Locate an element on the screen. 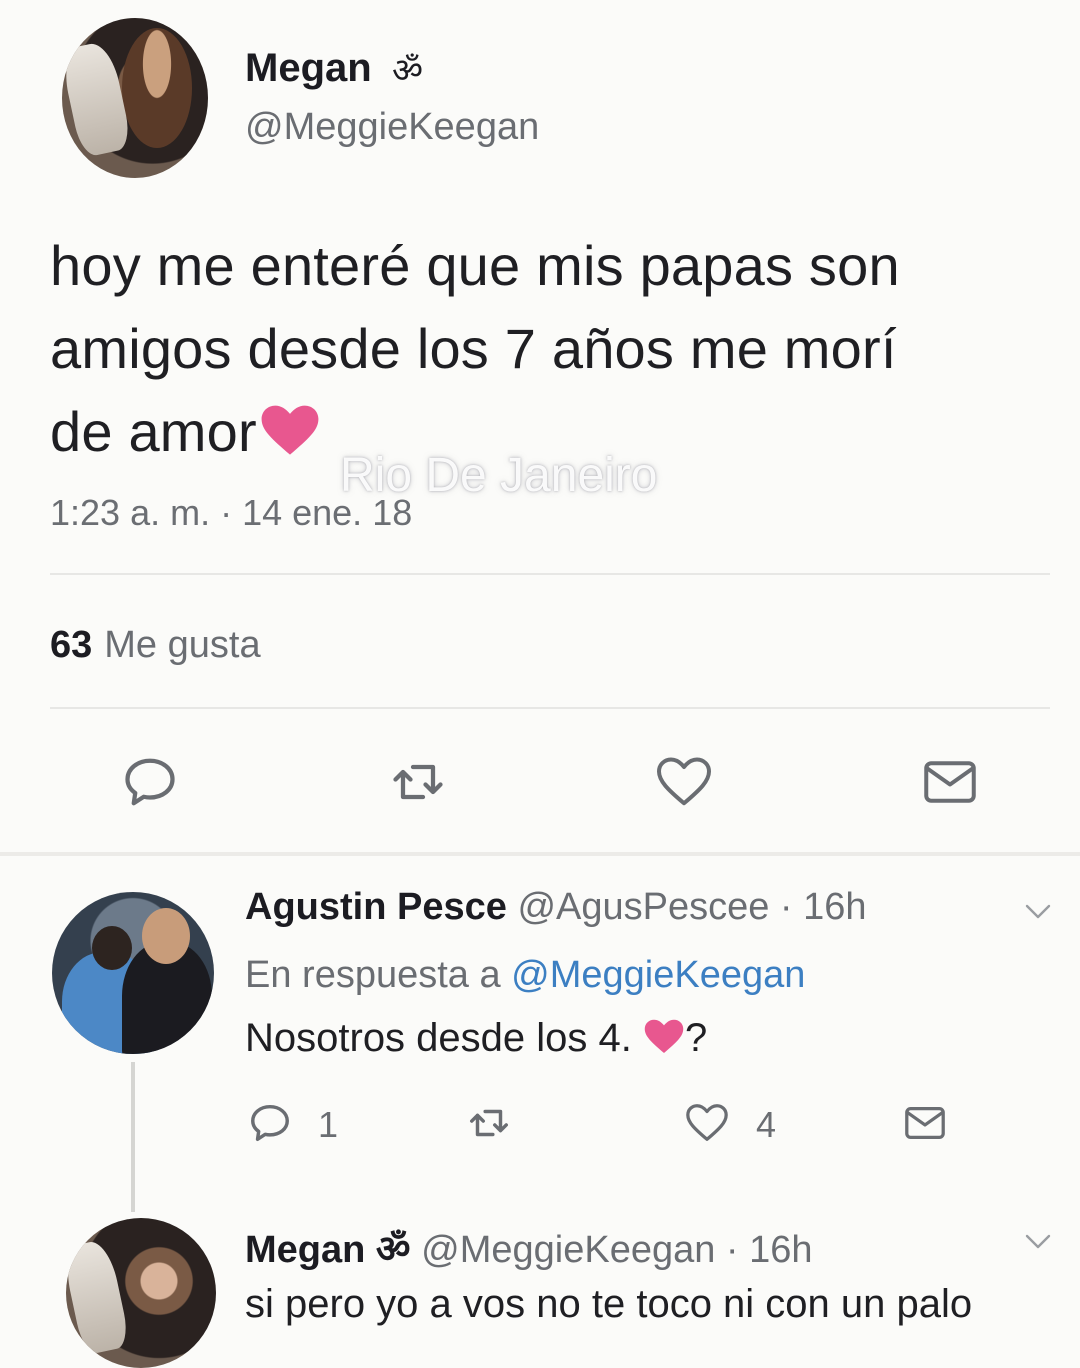 The image size is (1080, 1368). nested-author-handle-time: @MeggieKeegan · 16h is located at coordinates (616, 1250).